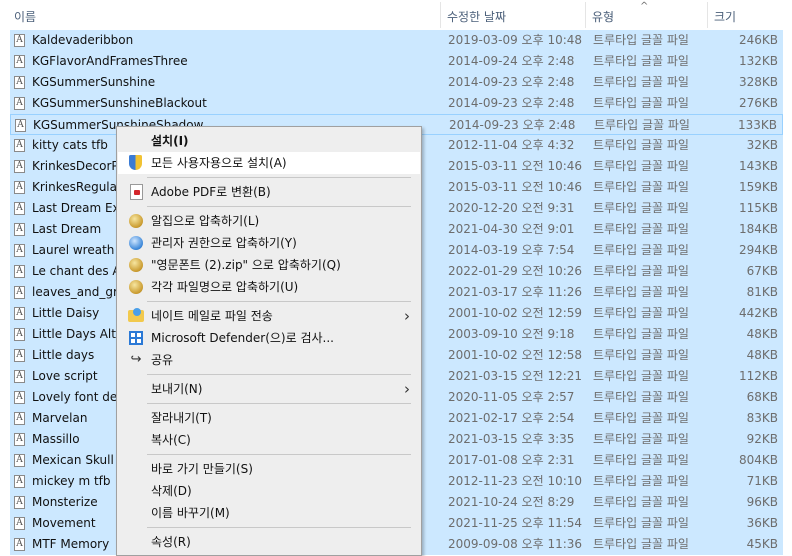  I want to click on column-header-name: 이름, so click(225, 15).